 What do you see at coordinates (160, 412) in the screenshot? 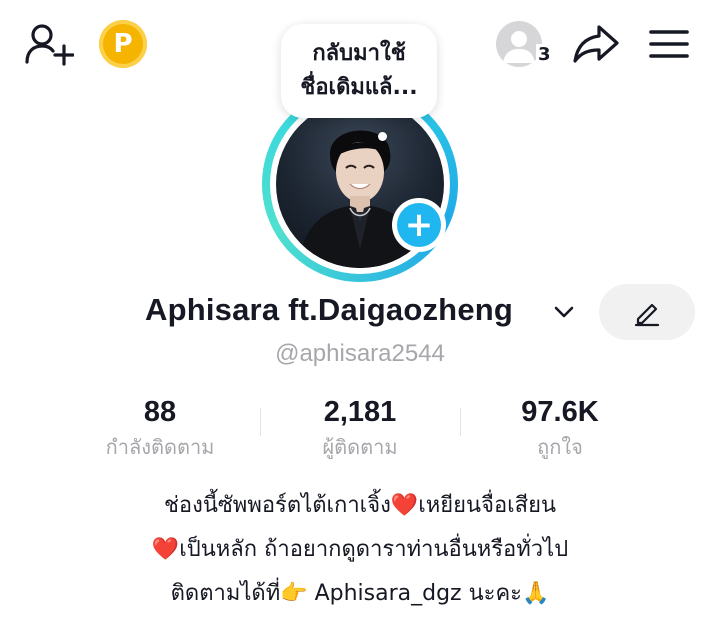
I see `stat-value: 88` at bounding box center [160, 412].